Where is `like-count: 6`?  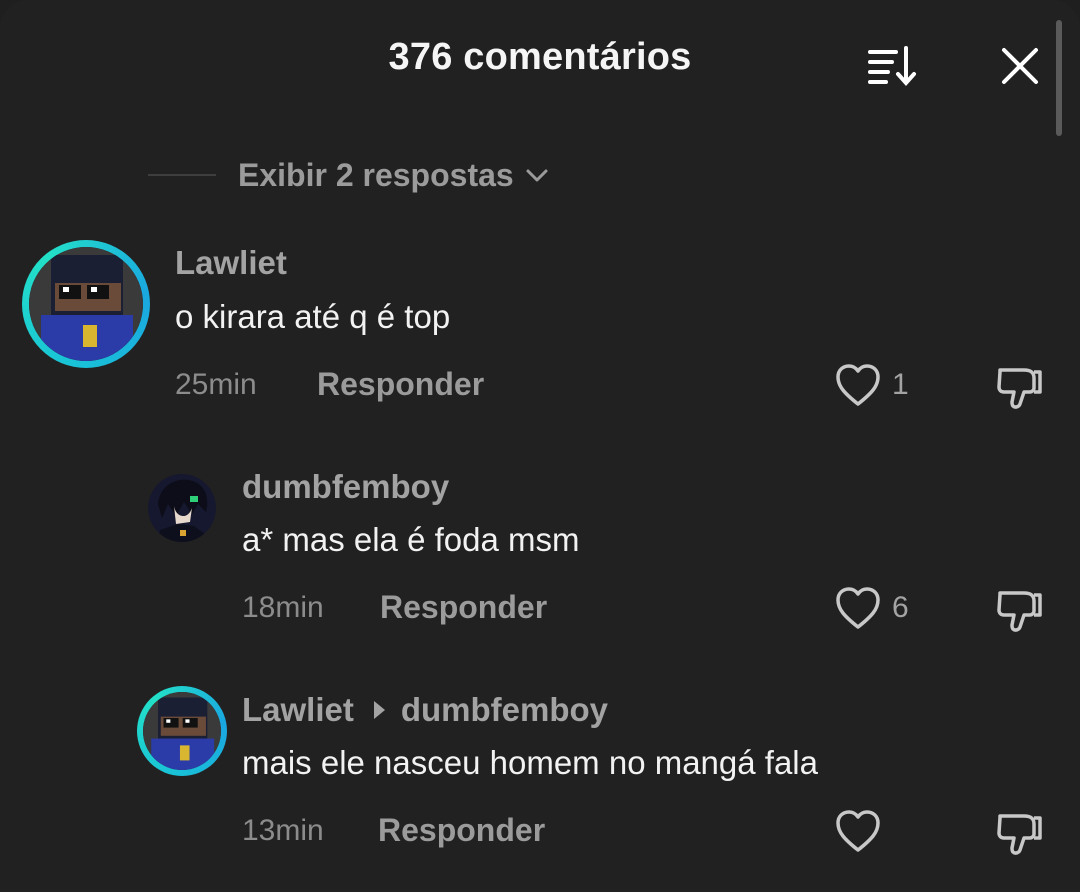
like-count: 6 is located at coordinates (900, 607).